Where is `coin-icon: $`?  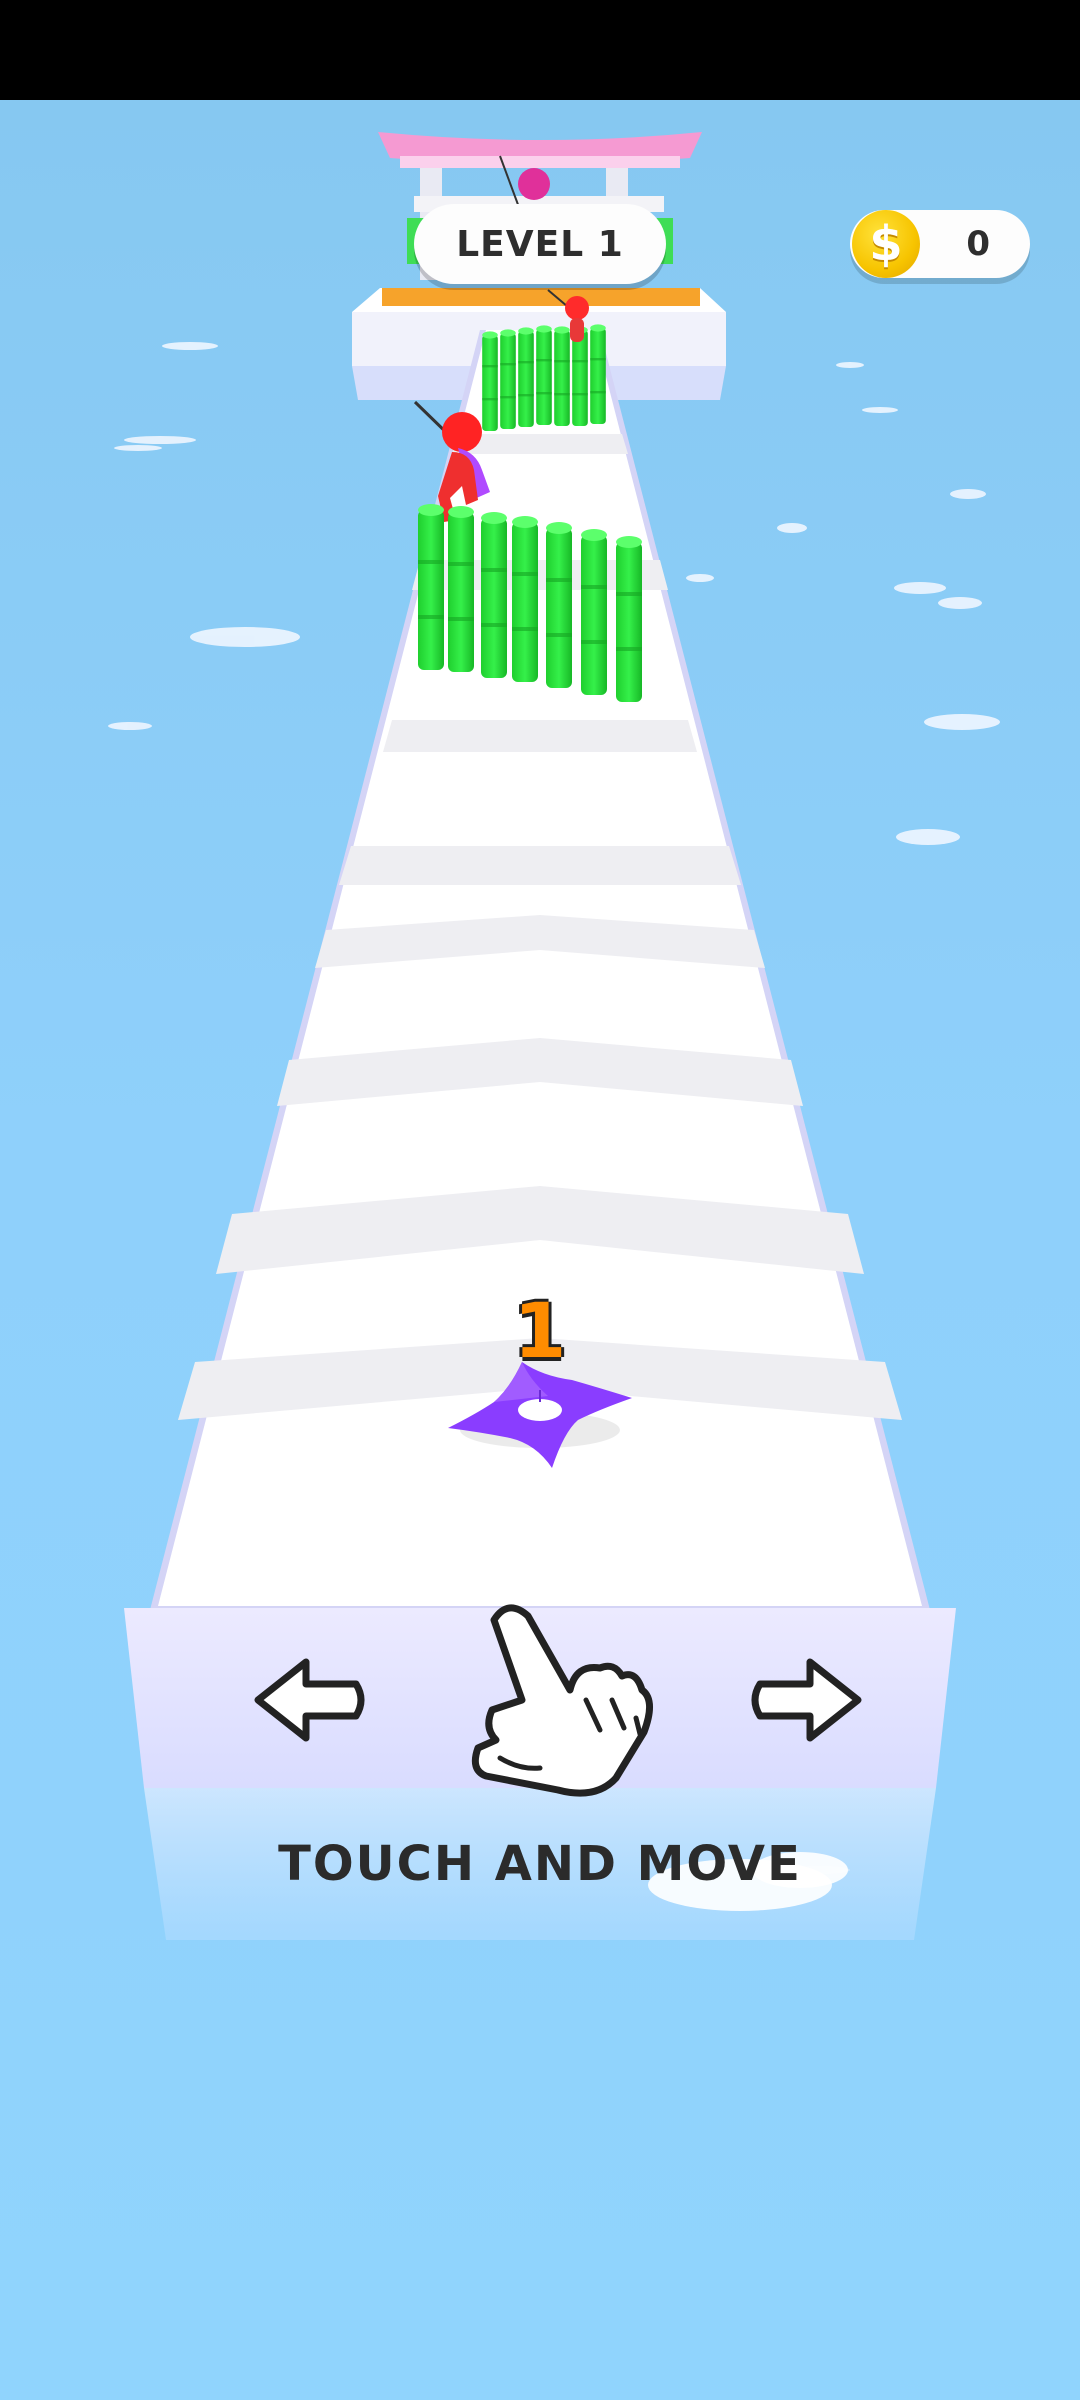 coin-icon: $ is located at coordinates (886, 244).